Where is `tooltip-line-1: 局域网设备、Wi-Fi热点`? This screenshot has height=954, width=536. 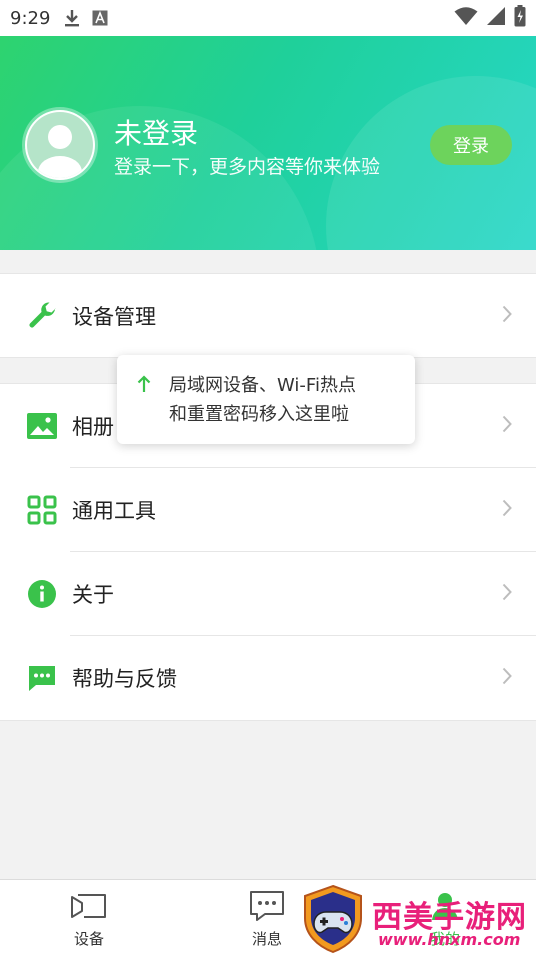 tooltip-line-1: 局域网设备、Wi-Fi热点 is located at coordinates (262, 385).